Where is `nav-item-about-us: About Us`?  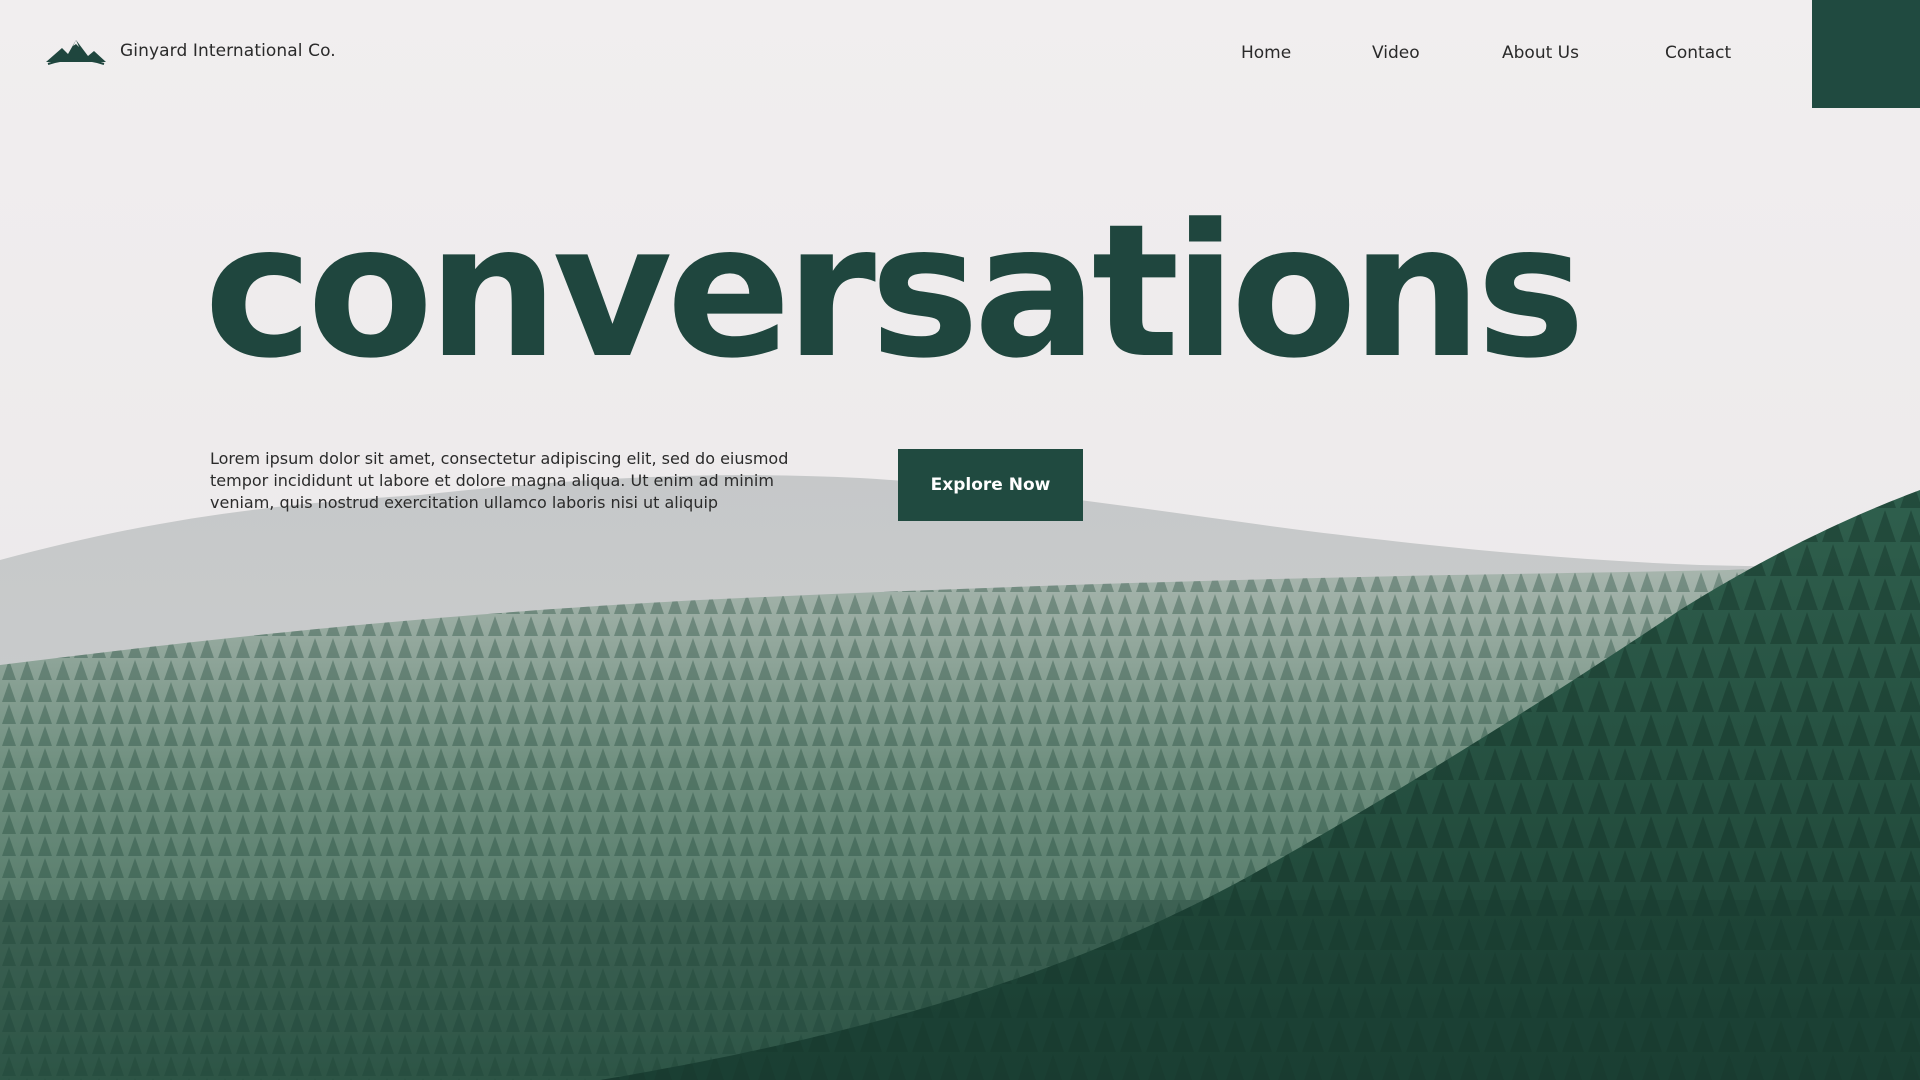
nav-item-about-us: About Us is located at coordinates (1540, 53).